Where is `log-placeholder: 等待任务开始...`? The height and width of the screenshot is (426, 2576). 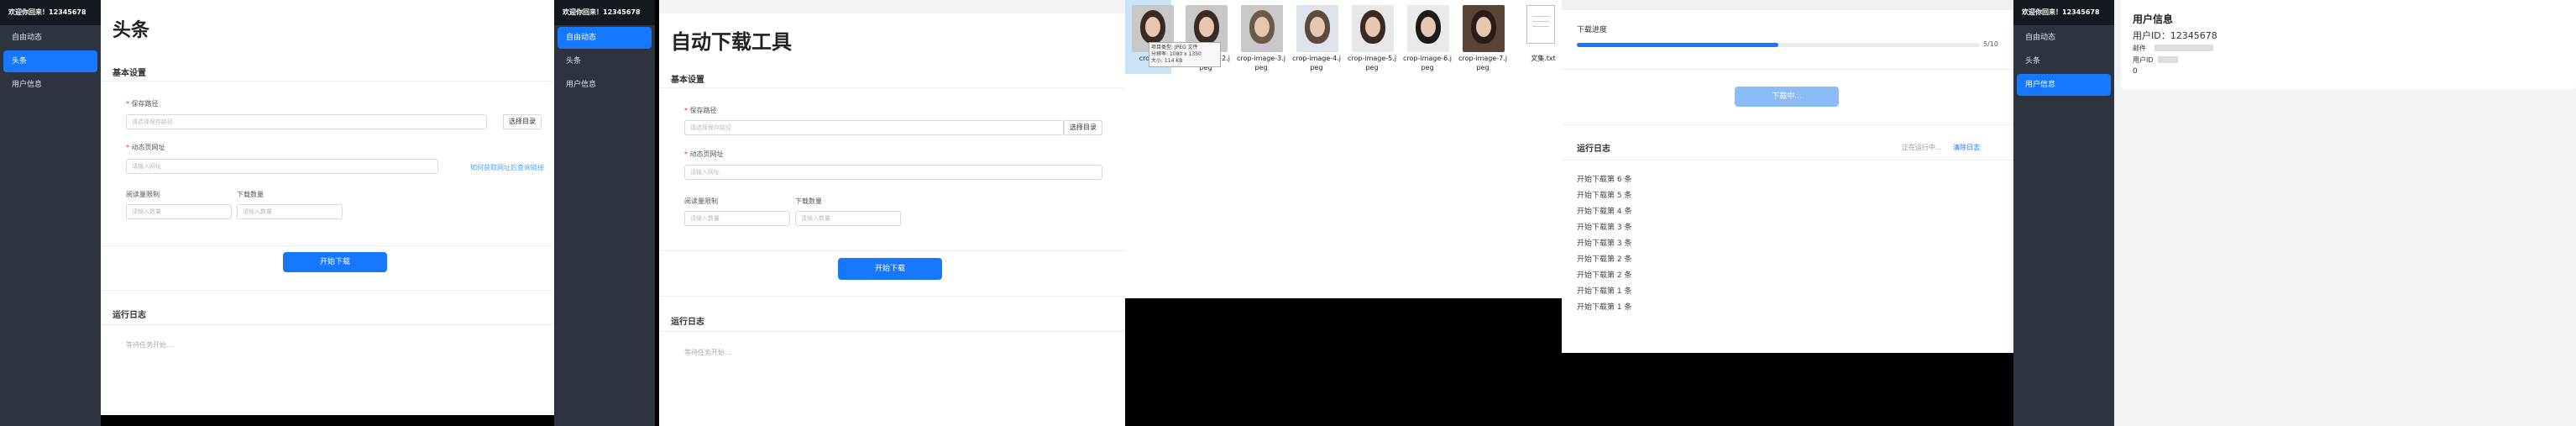 log-placeholder: 等待任务开始... is located at coordinates (708, 352).